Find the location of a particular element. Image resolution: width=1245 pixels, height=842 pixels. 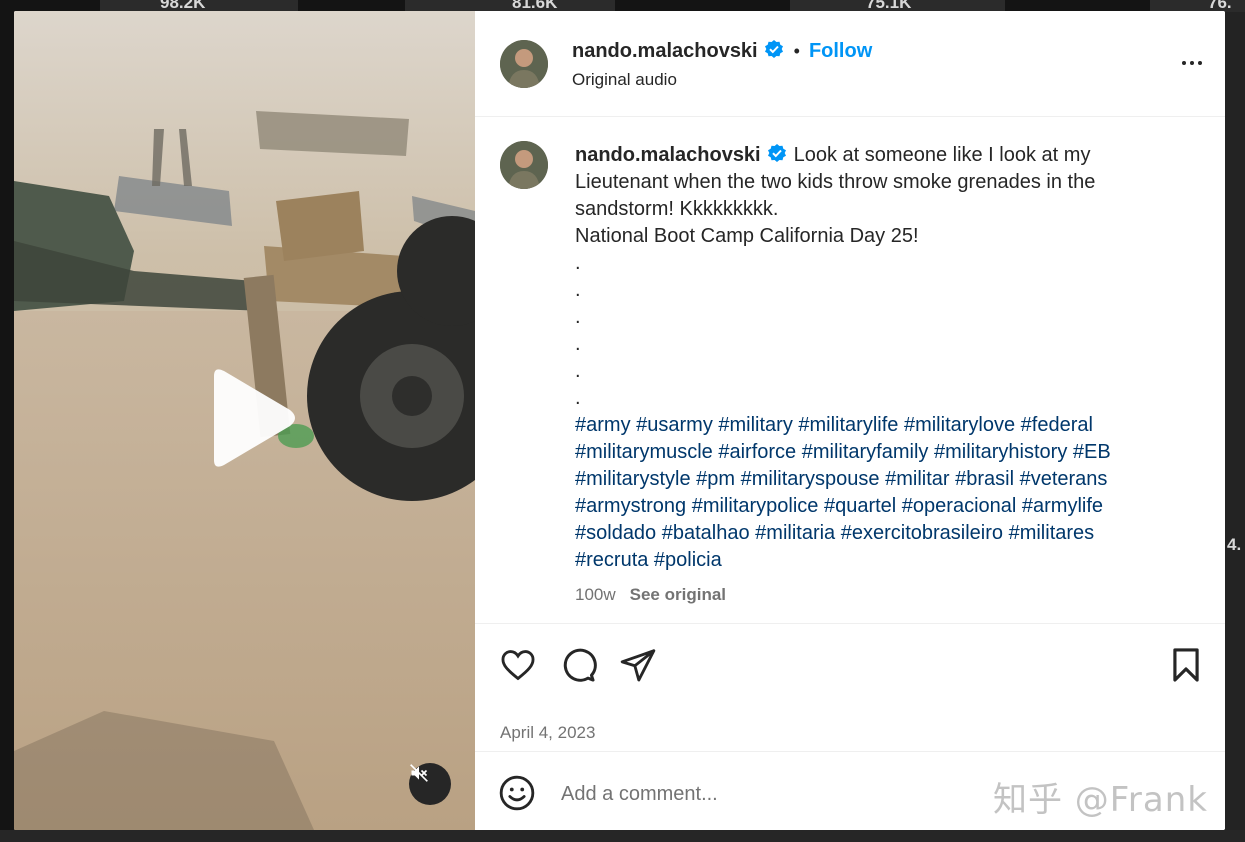

action-bar: April 4, 2023 is located at coordinates (850, 686).